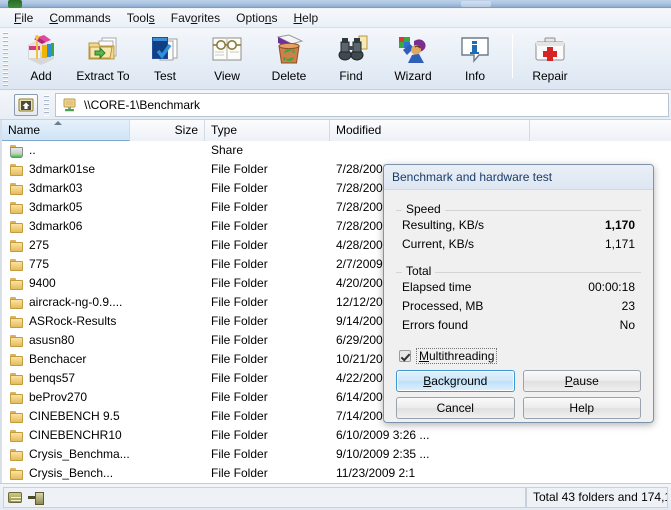 The width and height of the screenshot is (671, 510). I want to click on toolbar-repair-button: Repair, so click(550, 59).